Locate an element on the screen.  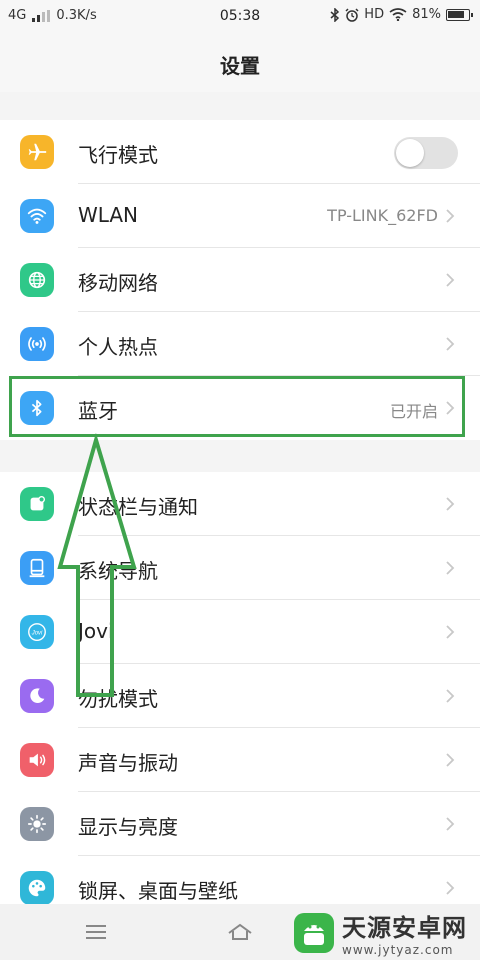
bluetooth-status-icon is located at coordinates (335, 14).